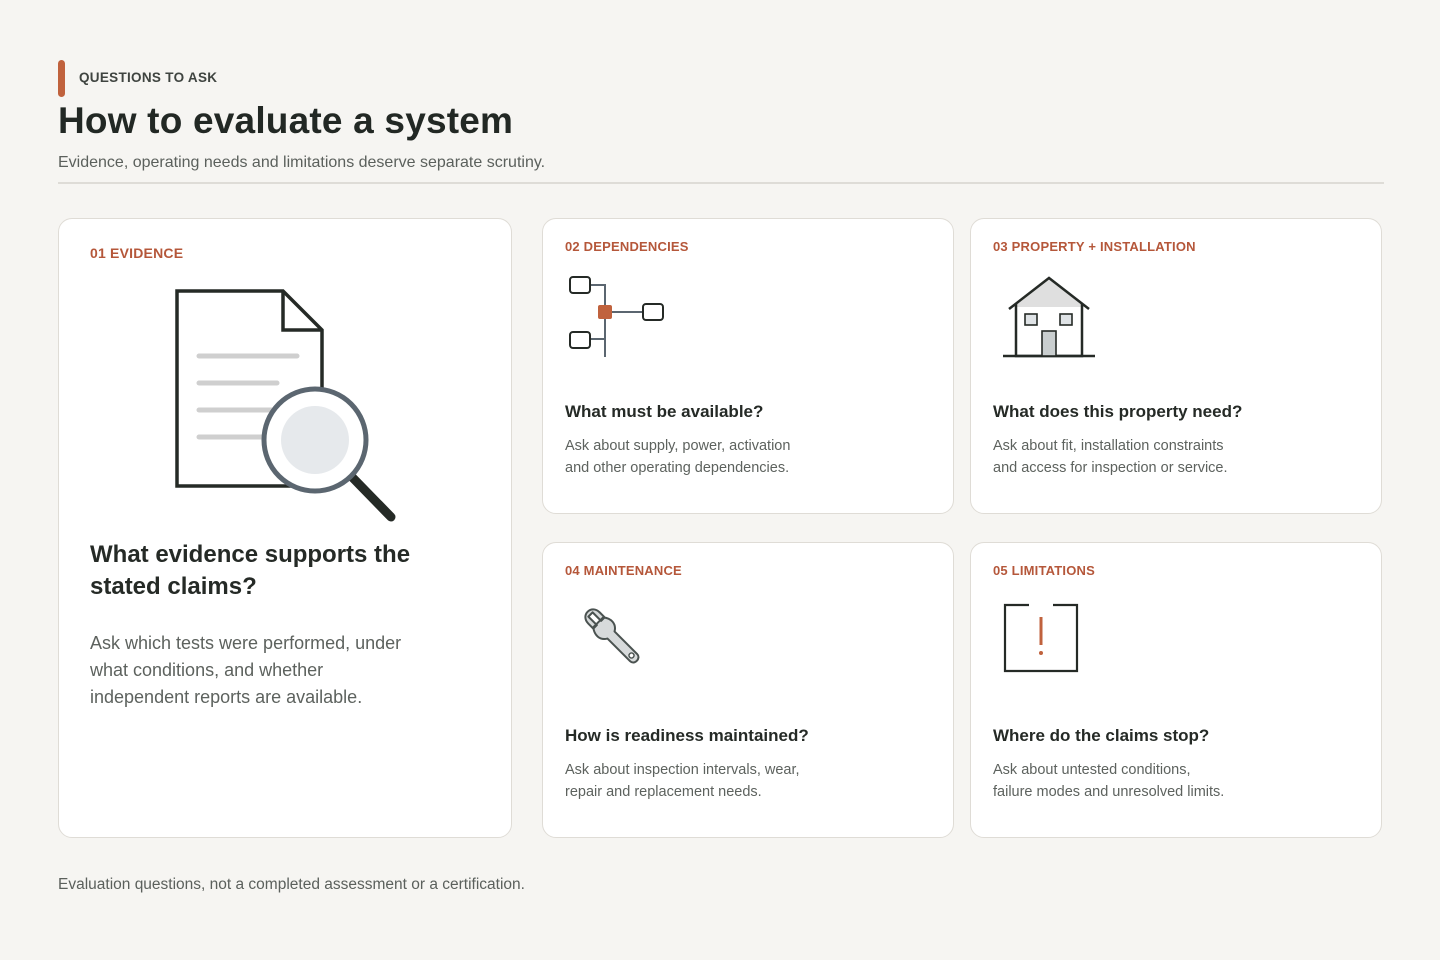 Image resolution: width=1440 pixels, height=960 pixels. Describe the element at coordinates (627, 246) in the screenshot. I see `card-tag: 02 DEPENDENCIES` at that location.